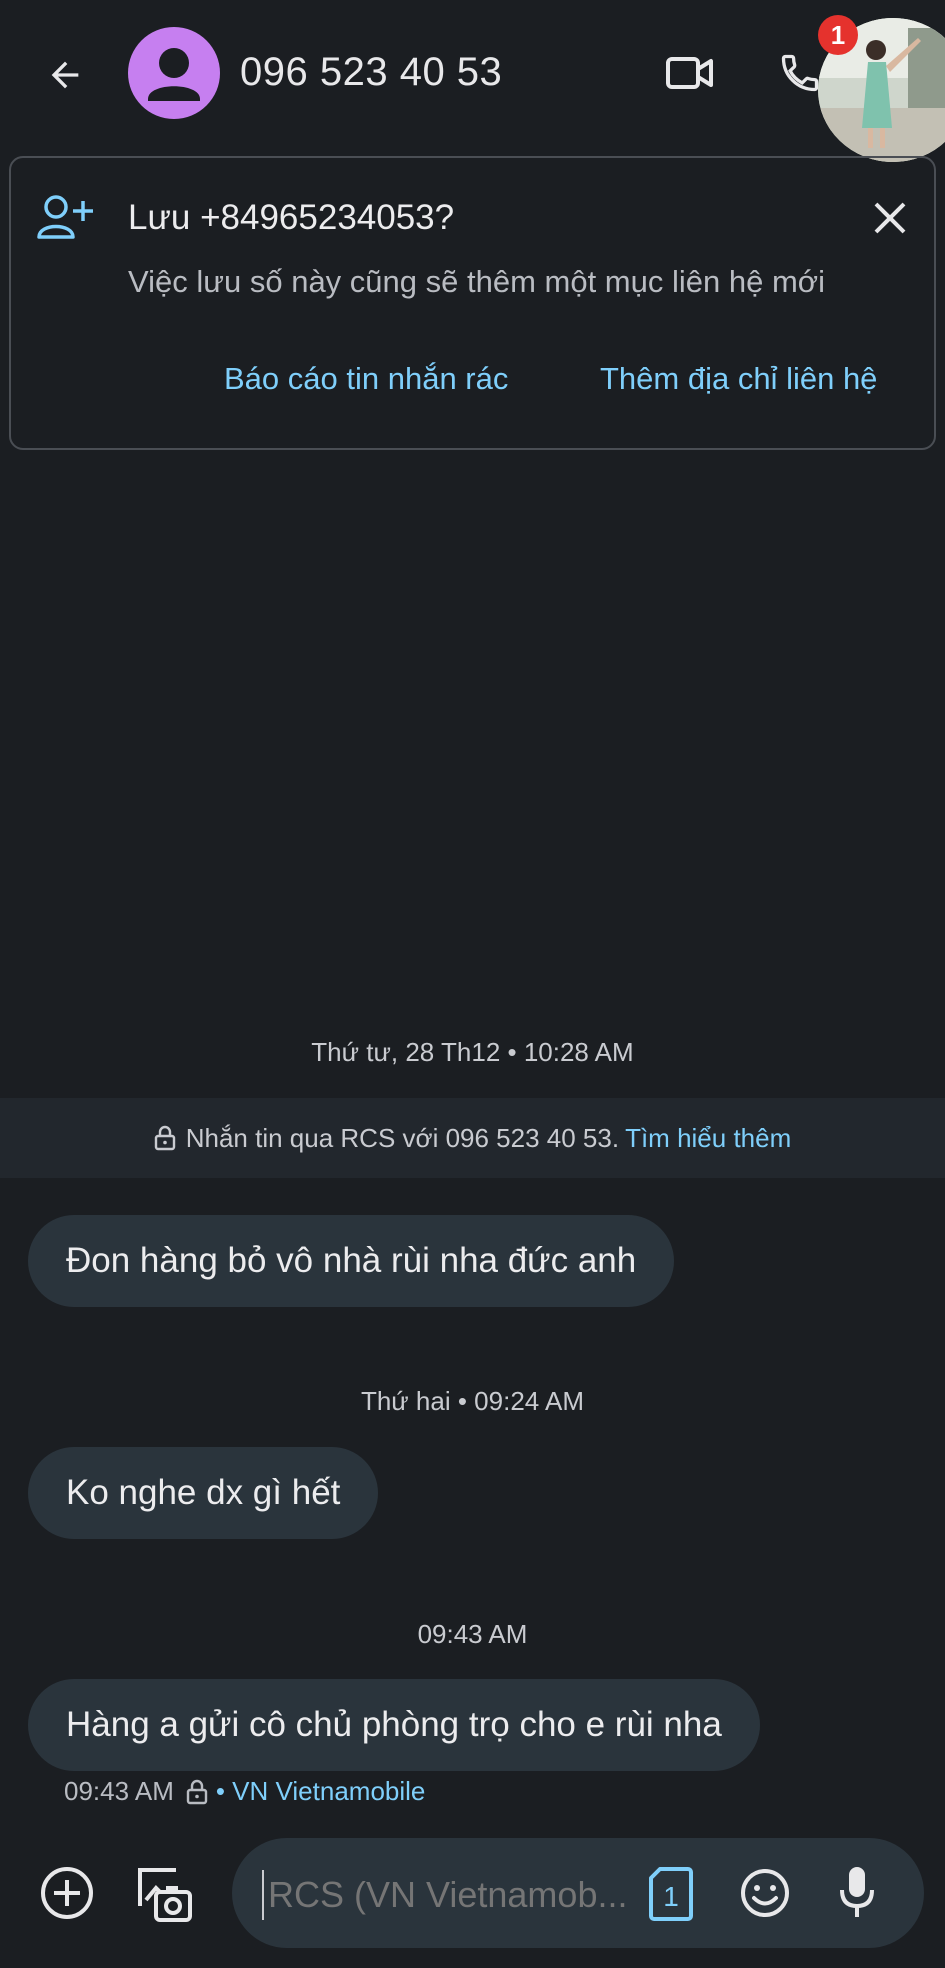 The width and height of the screenshot is (945, 1968). Describe the element at coordinates (203, 1493) in the screenshot. I see `message-bubble: Ko nghe dx gì hết` at that location.